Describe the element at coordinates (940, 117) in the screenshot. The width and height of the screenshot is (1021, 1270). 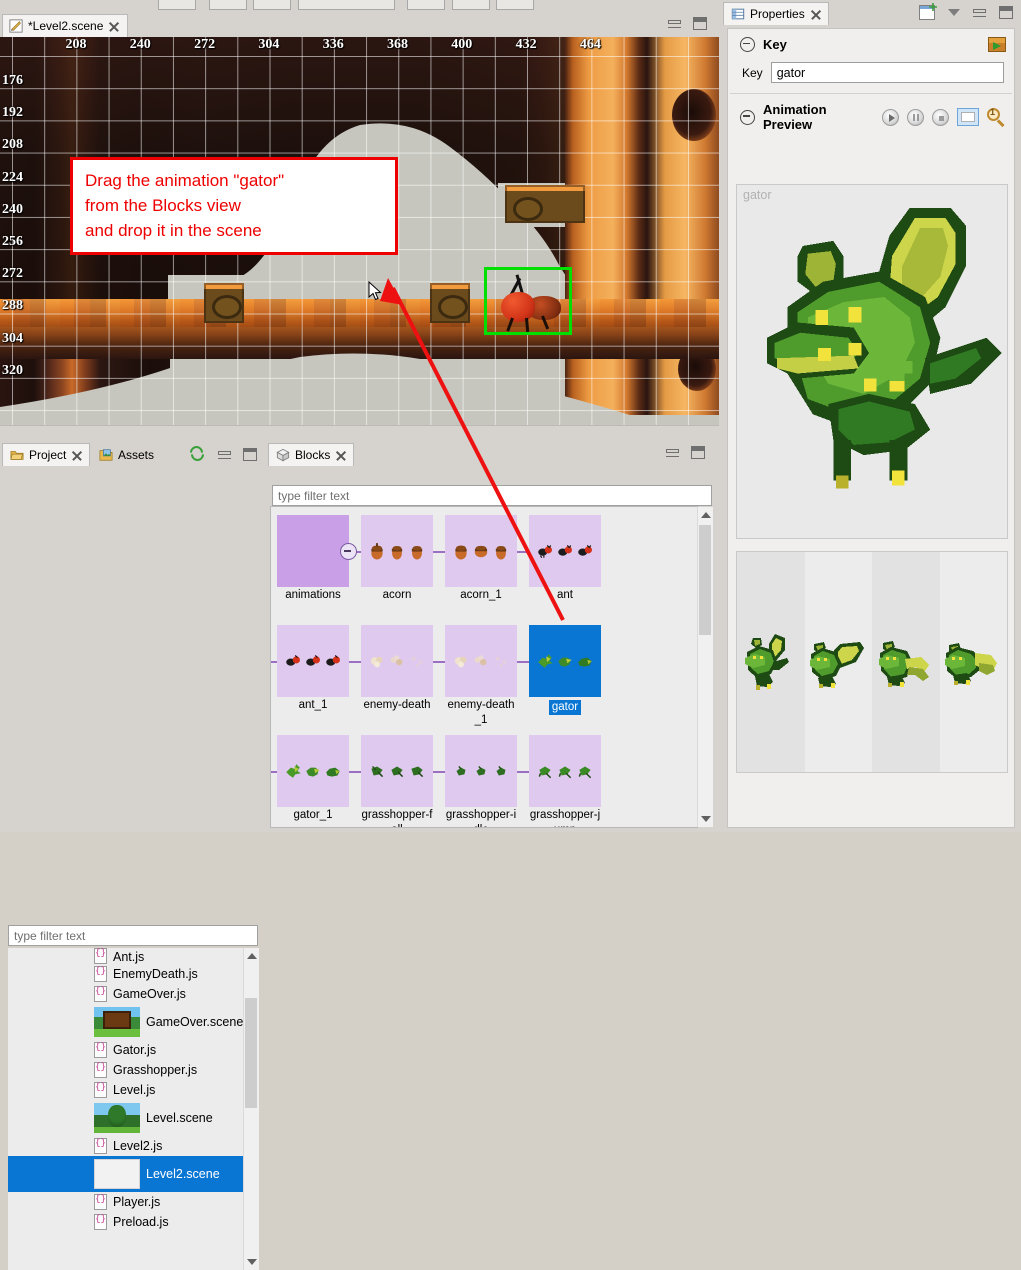
I see `stop-icon` at that location.